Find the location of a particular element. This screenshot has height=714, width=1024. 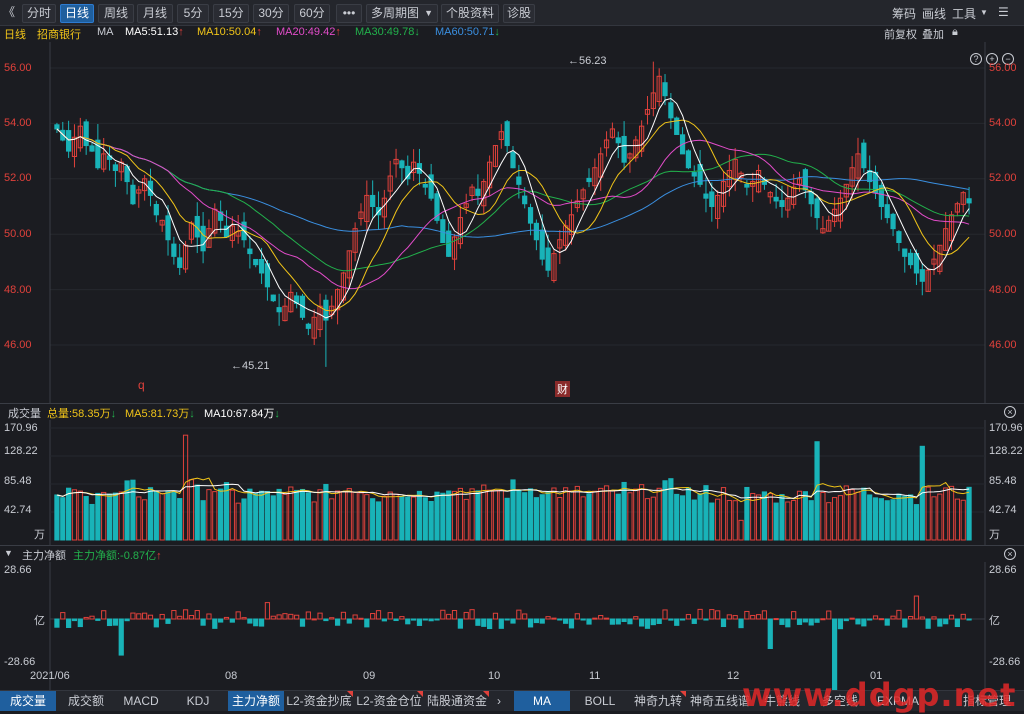

tab-l2-bottom: L2-资金抄底 is located at coordinates (319, 701).